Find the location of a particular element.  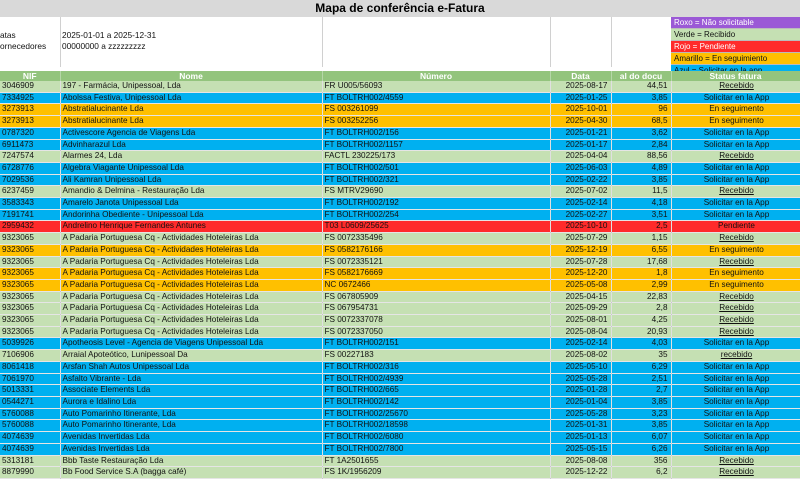

cell-numero: FT BOLTRH002/1157 is located at coordinates (436, 145).